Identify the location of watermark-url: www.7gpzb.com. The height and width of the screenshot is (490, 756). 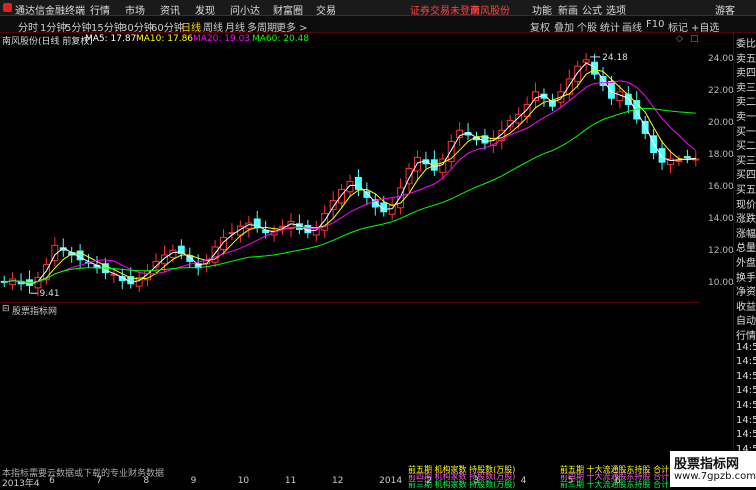
(715, 476).